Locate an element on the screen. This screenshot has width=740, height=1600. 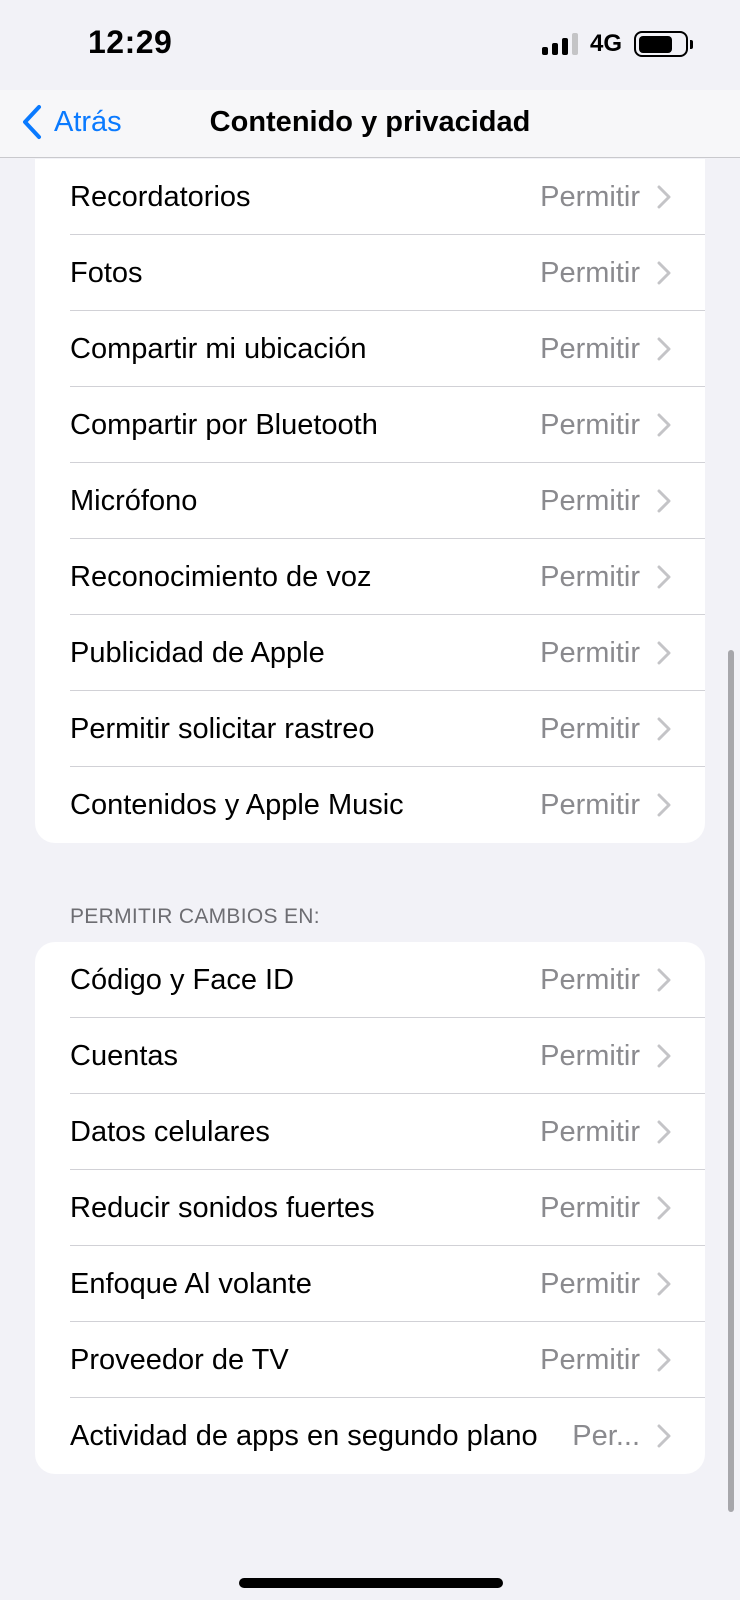
navigation-bar: Contenido y privacidad Atrás is located at coordinates (370, 124).